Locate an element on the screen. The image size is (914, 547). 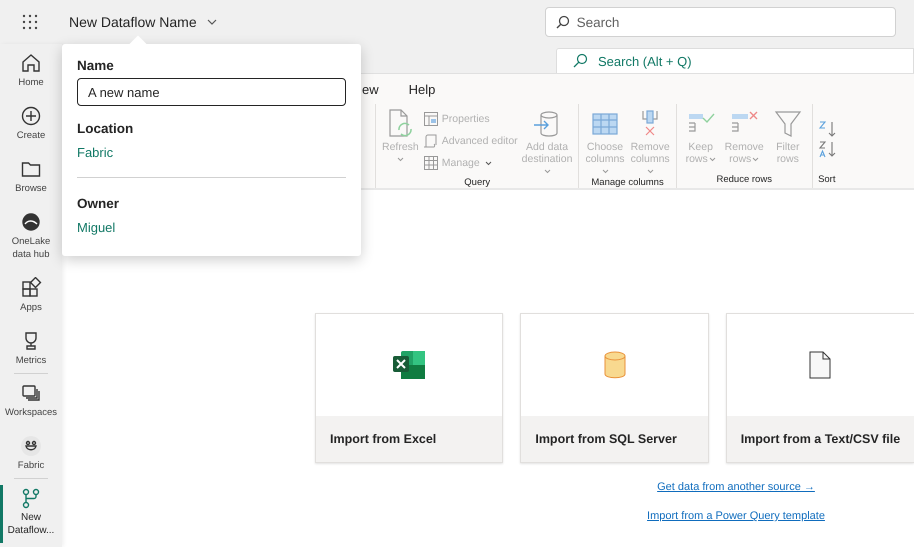
group-label: Reduce rows is located at coordinates (744, 180).